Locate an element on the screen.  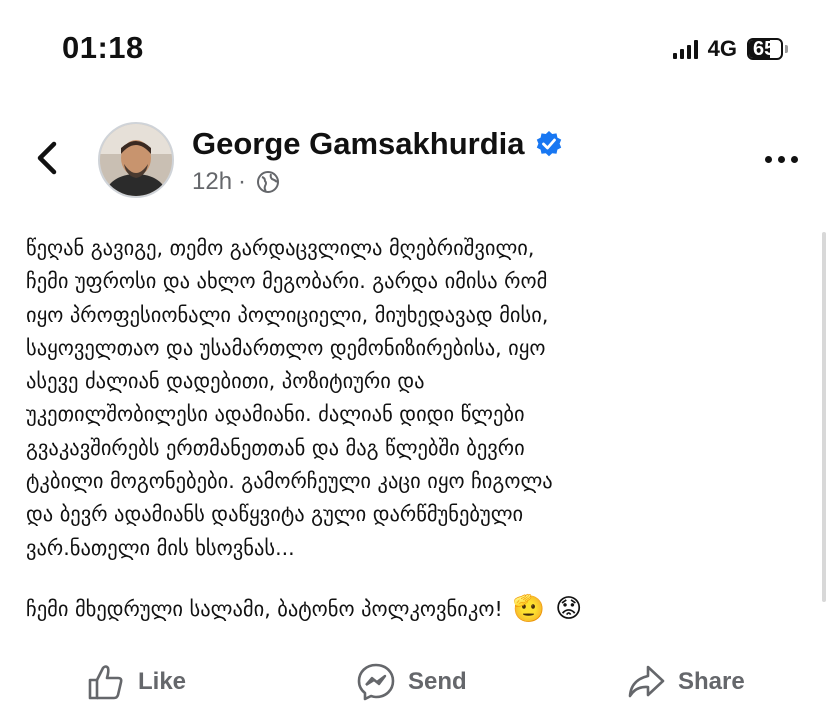
battery-icon: 65 is located at coordinates (767, 49).